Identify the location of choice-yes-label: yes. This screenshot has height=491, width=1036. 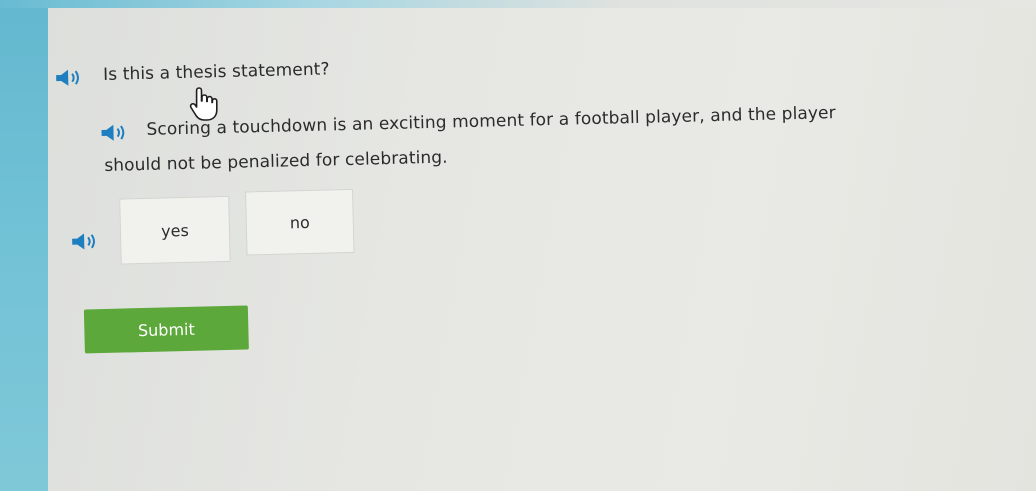
(175, 230).